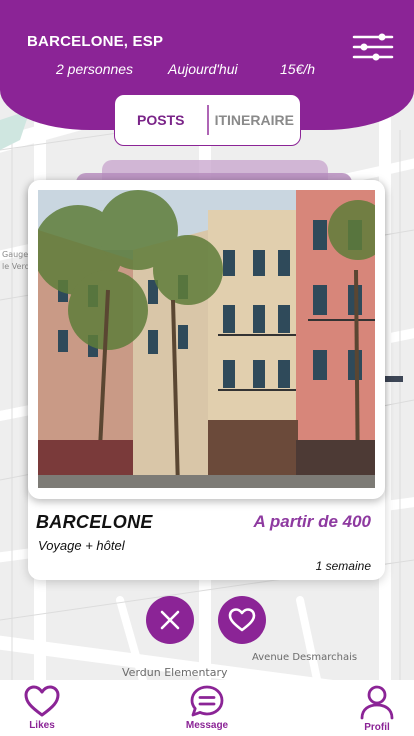  I want to click on nav-message-label: Message, so click(207, 725).